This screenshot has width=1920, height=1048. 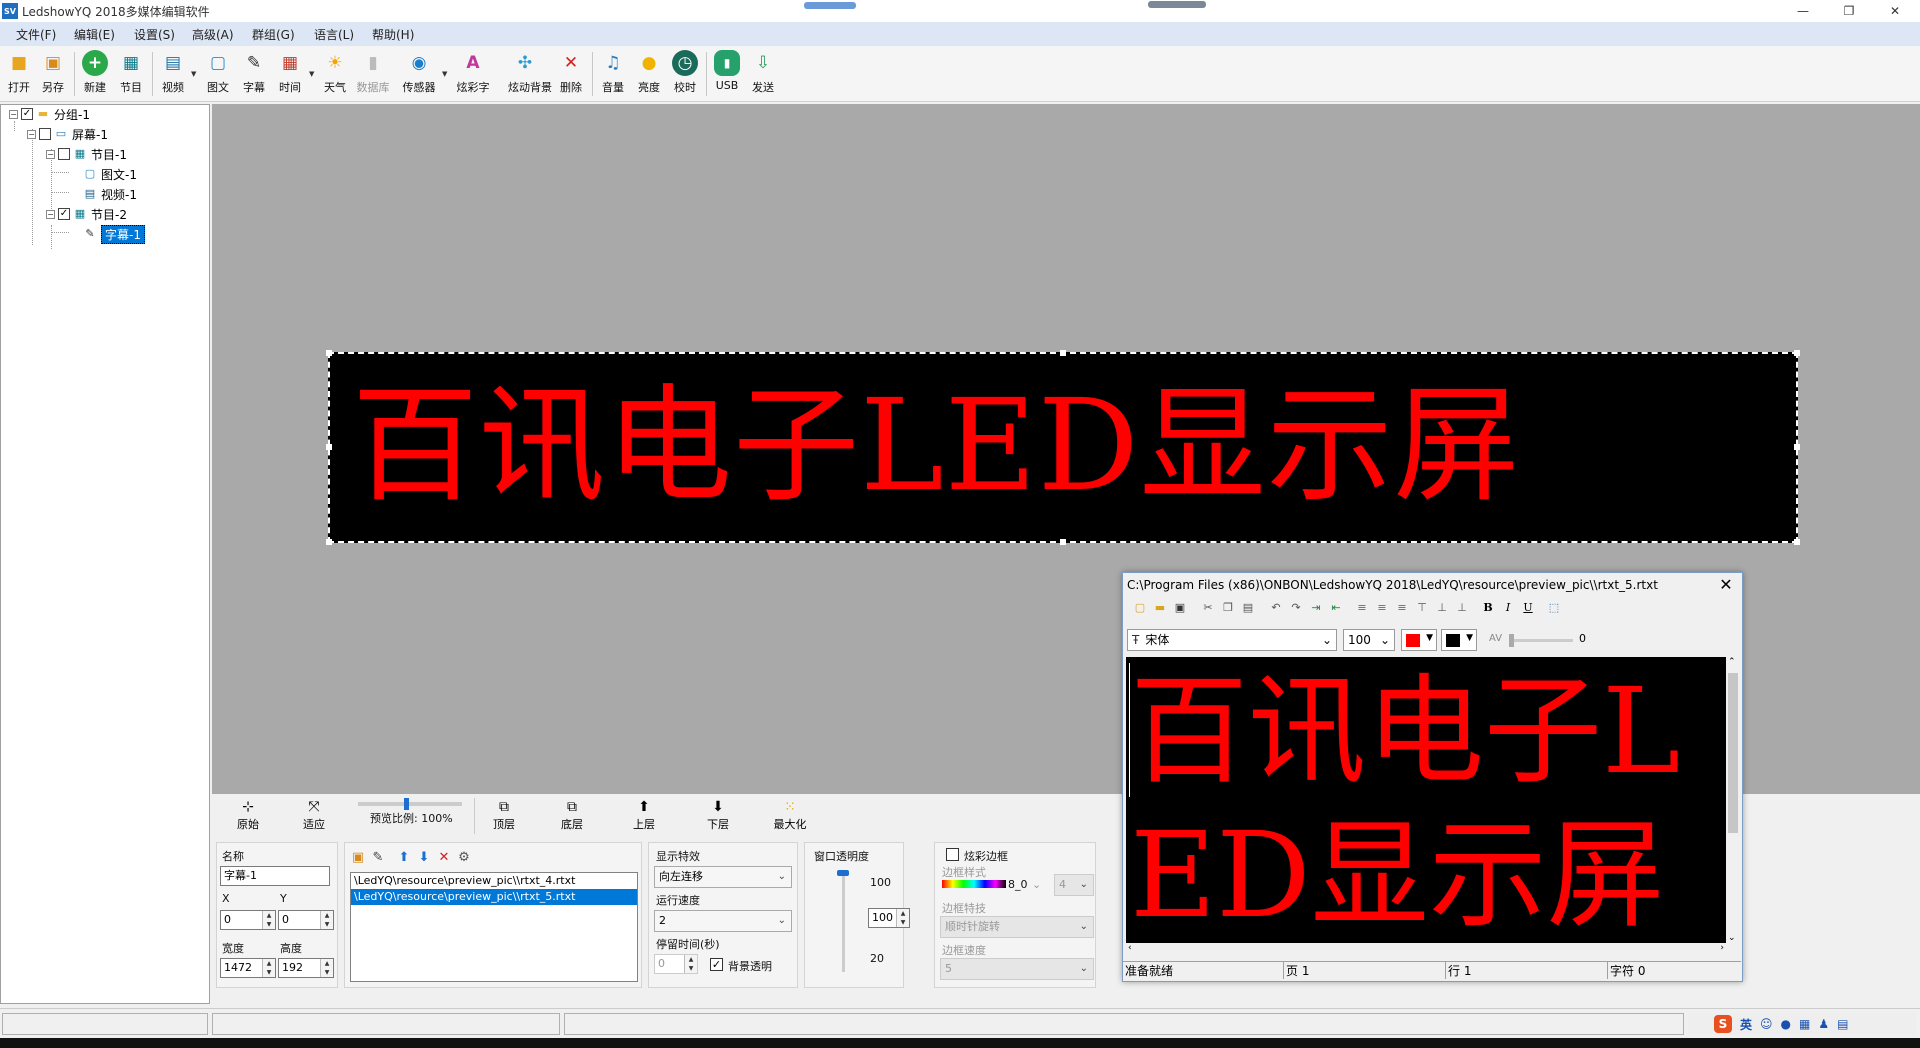 I want to click on shirt-icon: ▤, so click(x=1842, y=1024).